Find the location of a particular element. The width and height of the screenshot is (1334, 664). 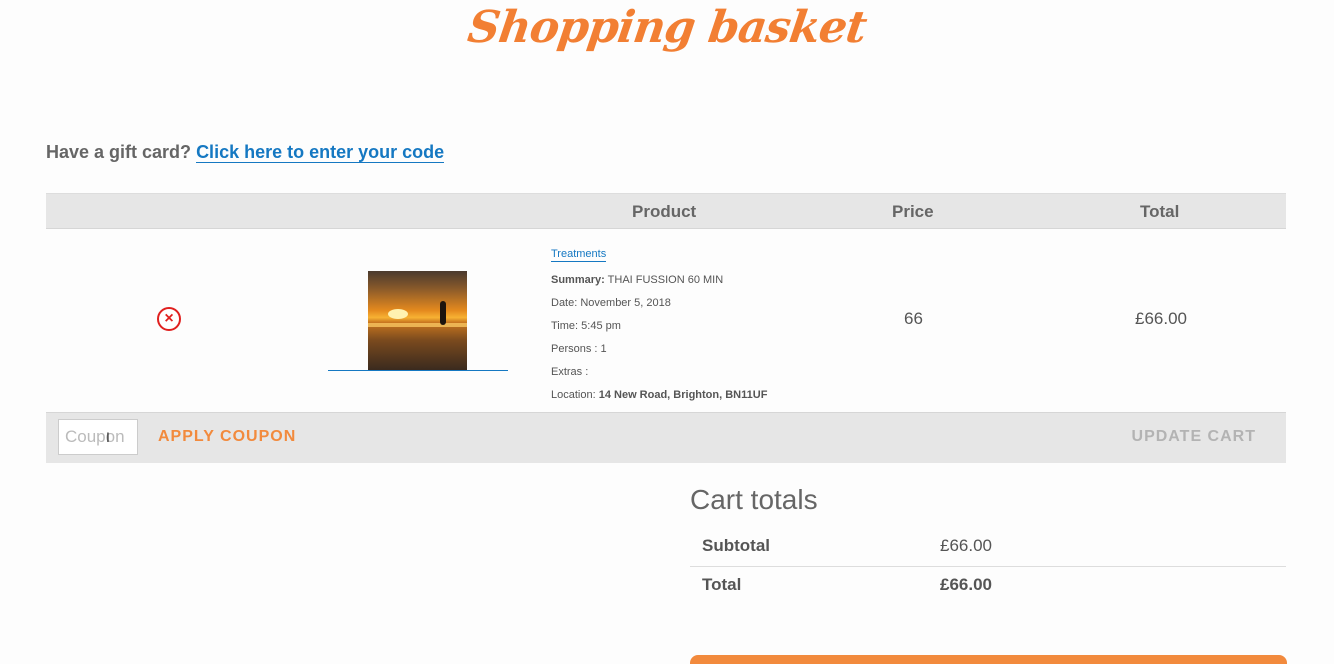

table-header: Product Price Total is located at coordinates (666, 211).